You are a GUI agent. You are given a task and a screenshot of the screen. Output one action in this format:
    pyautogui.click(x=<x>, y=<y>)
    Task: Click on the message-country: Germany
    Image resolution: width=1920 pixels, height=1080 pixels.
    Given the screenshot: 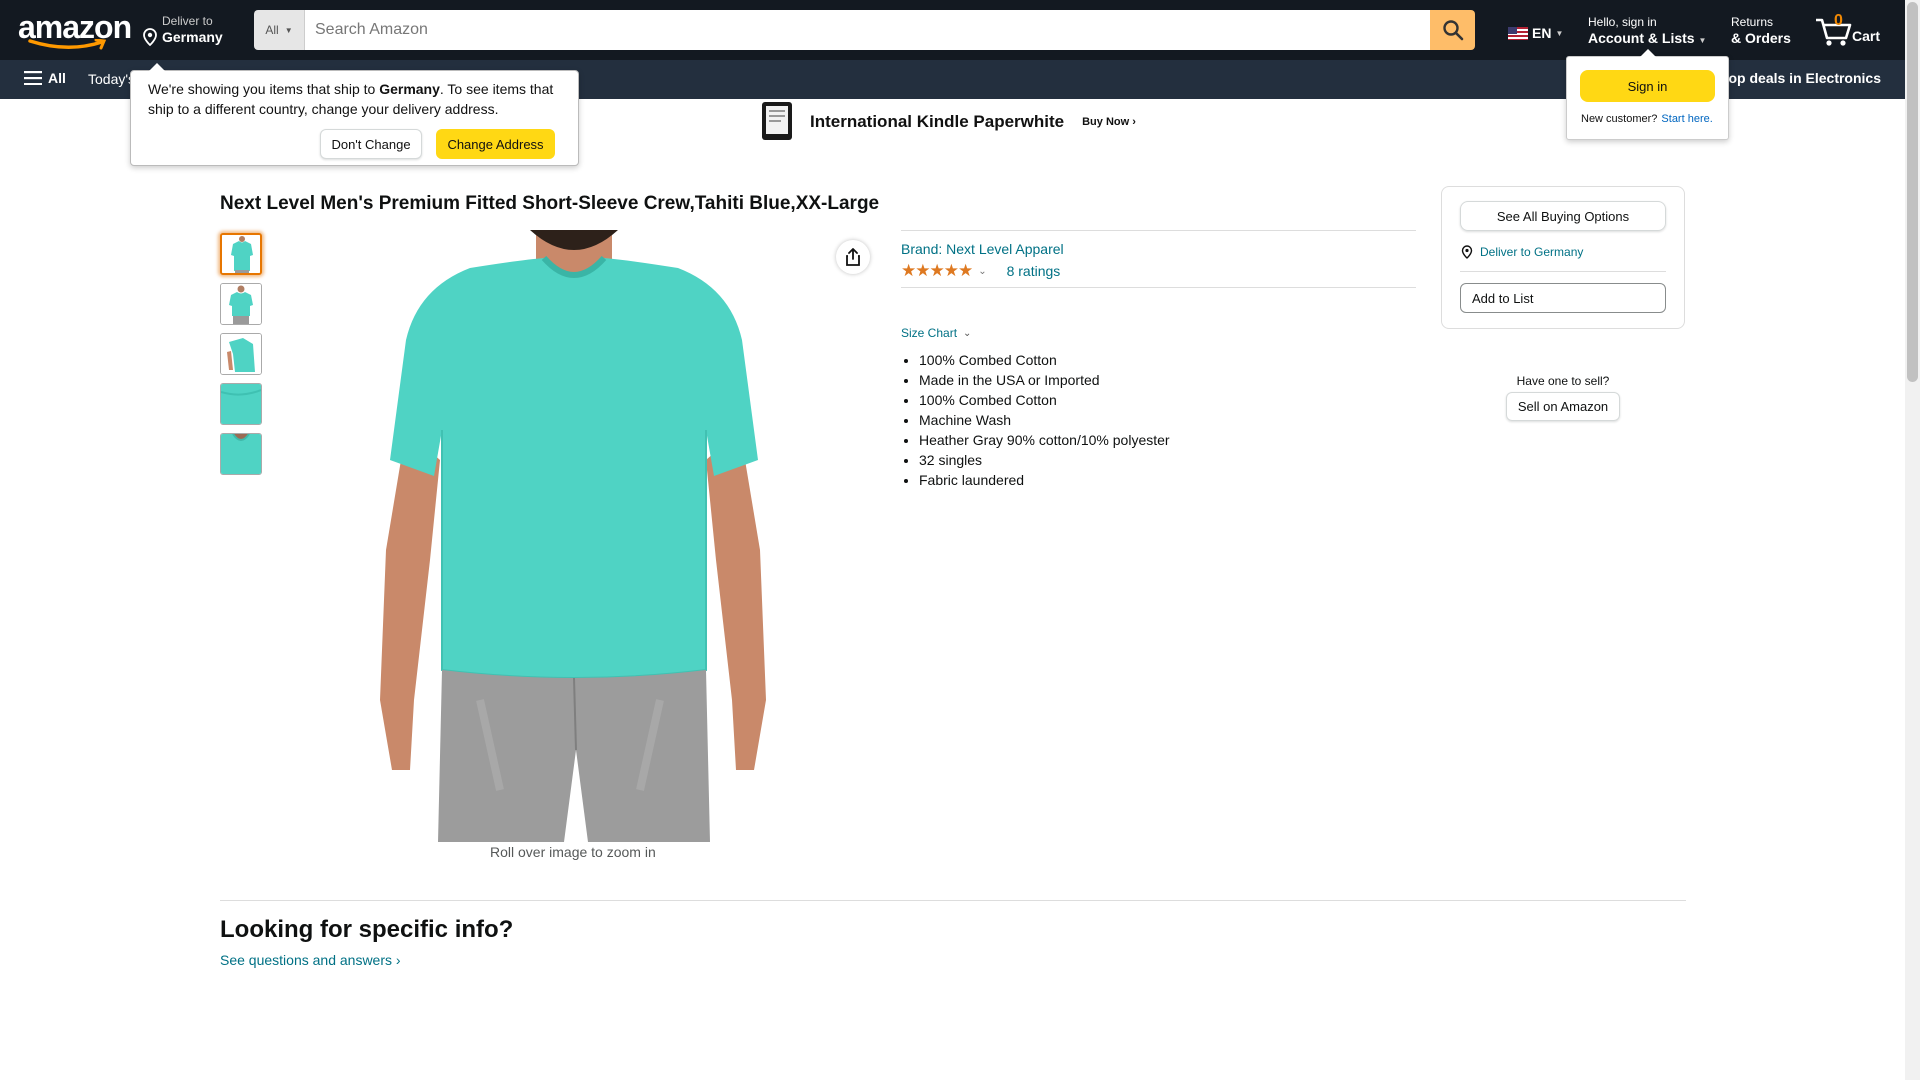 What is the action you would take?
    pyautogui.click(x=409, y=89)
    